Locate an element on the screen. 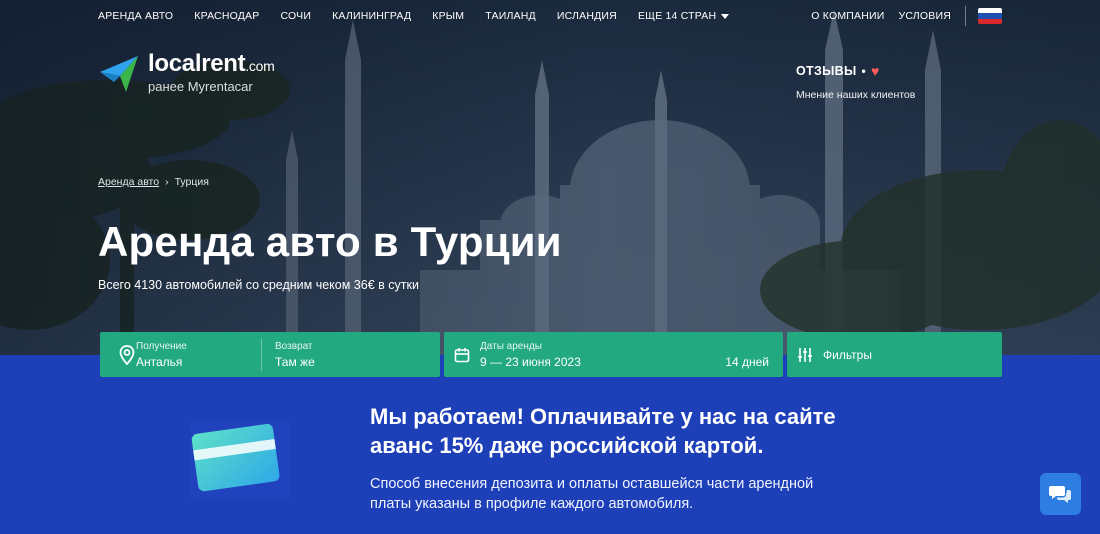  chat-bubbles-icon is located at coordinates (1059, 494).